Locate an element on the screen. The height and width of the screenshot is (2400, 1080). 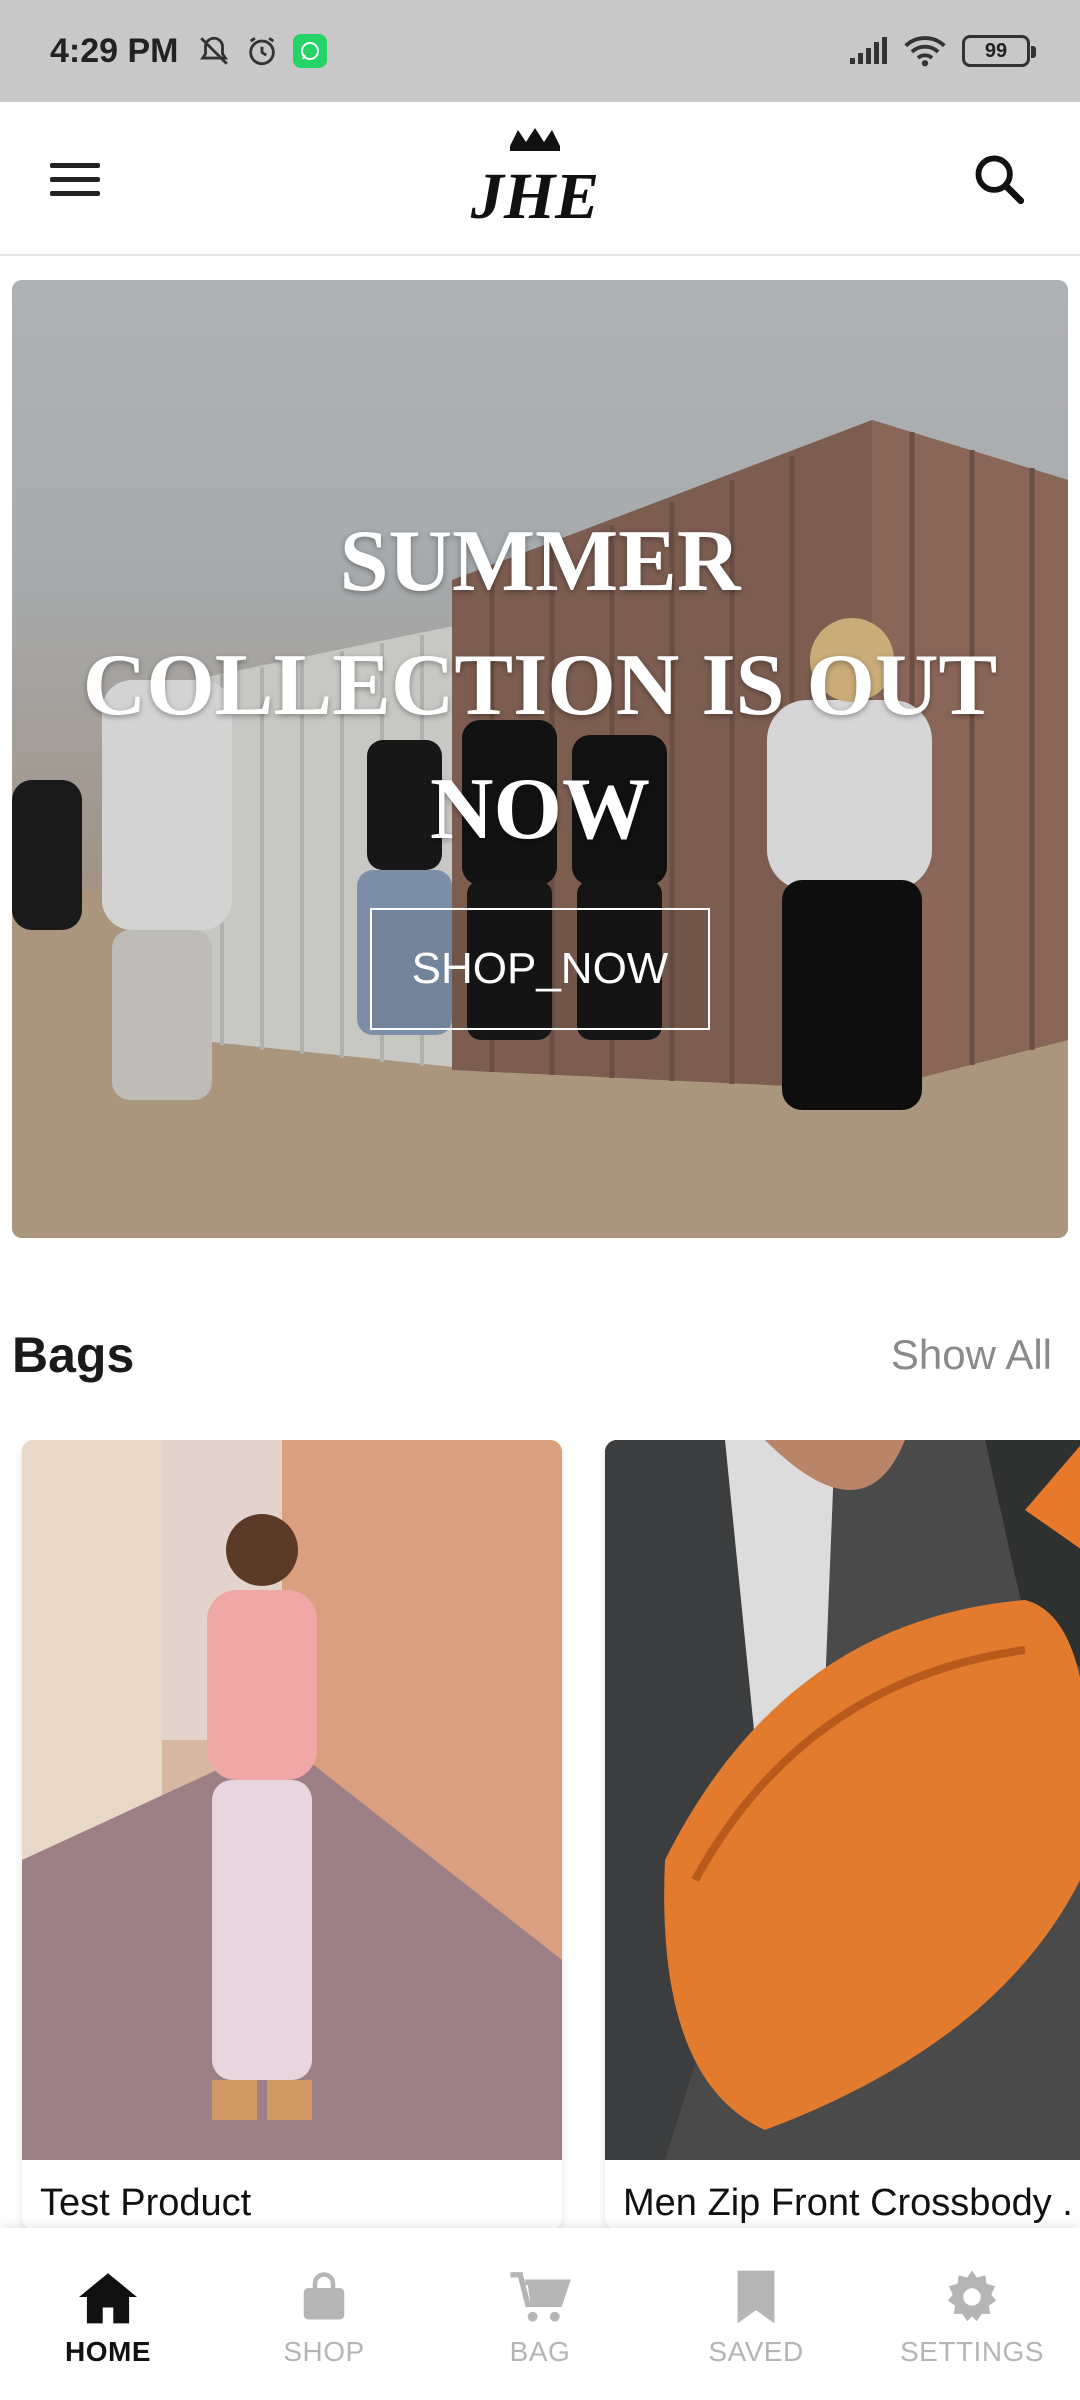
status-time: 4:29 PM is located at coordinates (114, 50).